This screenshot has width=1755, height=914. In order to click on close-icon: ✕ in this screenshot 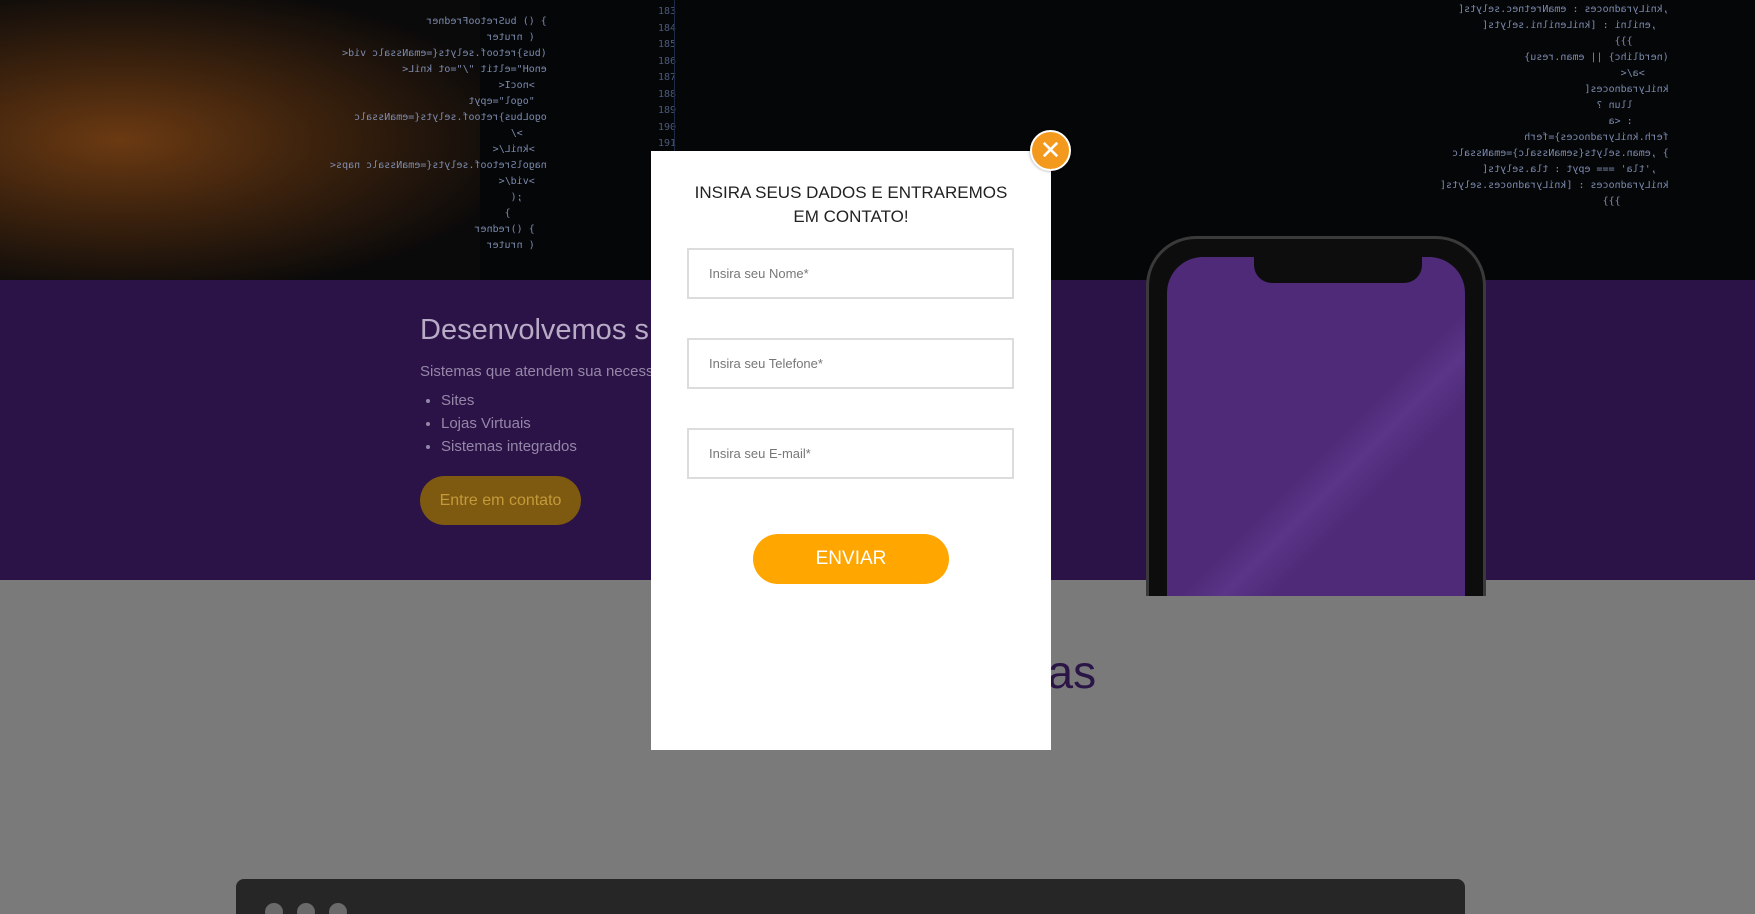, I will do `click(1050, 150)`.